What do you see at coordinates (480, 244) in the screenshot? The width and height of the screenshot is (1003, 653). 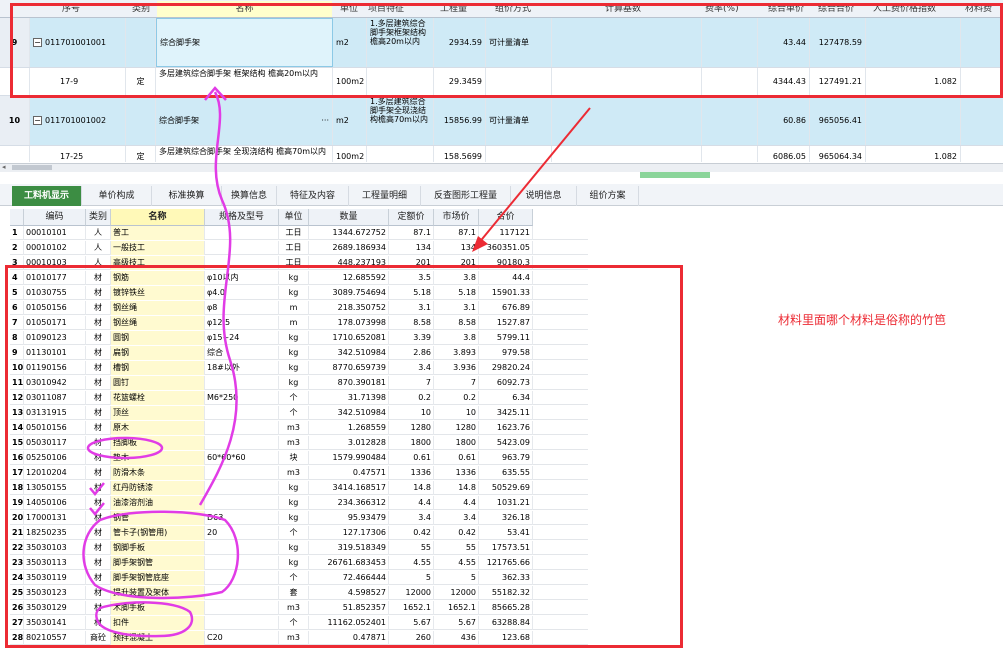 I see `red-arrow-head` at bounding box center [480, 244].